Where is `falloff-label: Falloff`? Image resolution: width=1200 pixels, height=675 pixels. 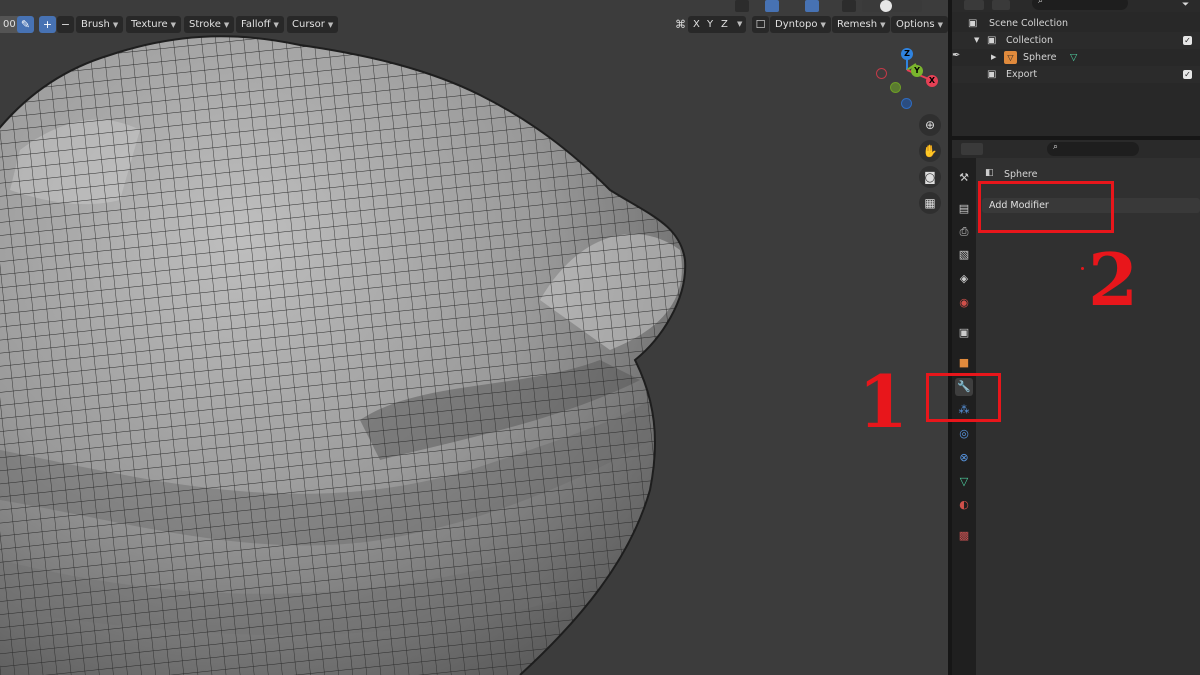 falloff-label: Falloff is located at coordinates (256, 24).